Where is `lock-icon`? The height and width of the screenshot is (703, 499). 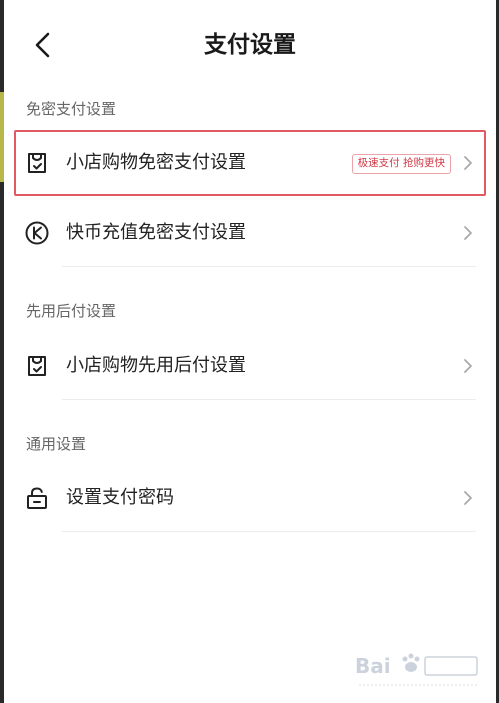 lock-icon is located at coordinates (37, 498).